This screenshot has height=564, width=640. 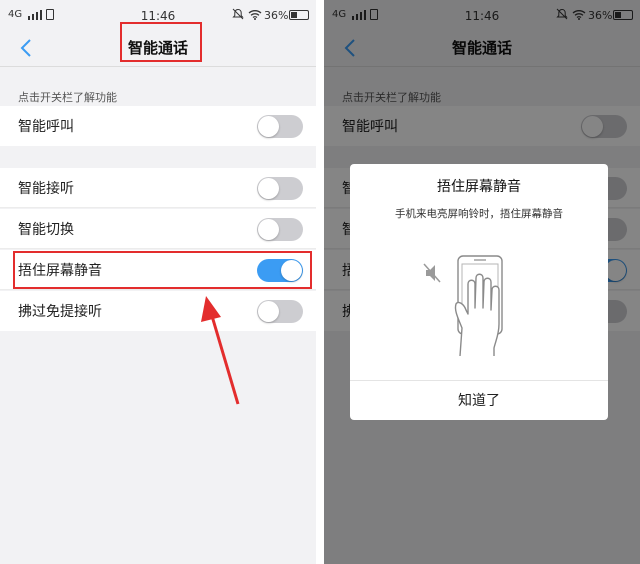 I want to click on setting-label: 拂过免提接听, so click(x=60, y=312).